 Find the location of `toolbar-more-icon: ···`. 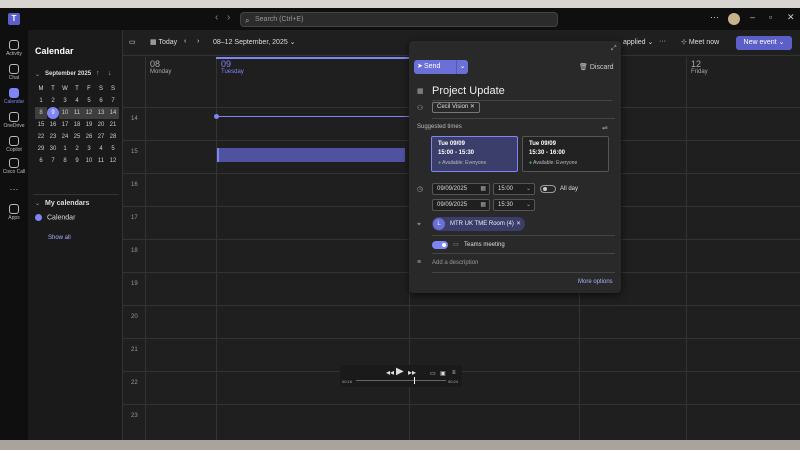

toolbar-more-icon: ··· is located at coordinates (662, 41).